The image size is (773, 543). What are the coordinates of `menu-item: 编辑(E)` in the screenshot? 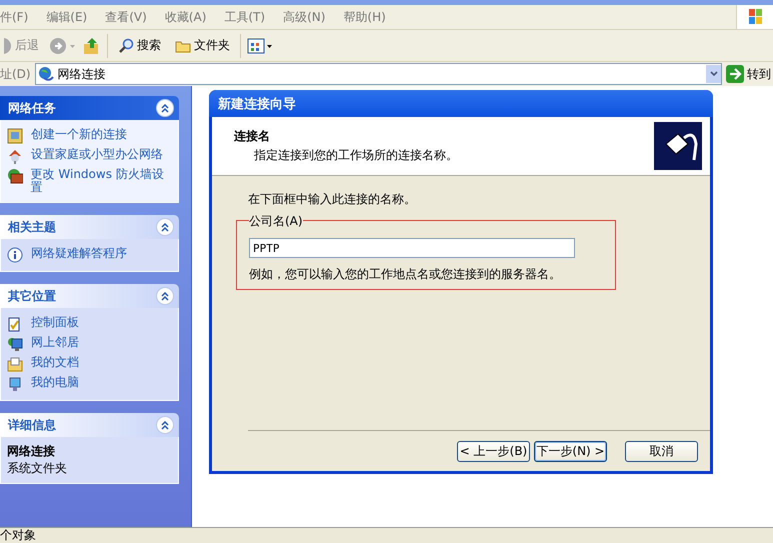 It's located at (67, 17).